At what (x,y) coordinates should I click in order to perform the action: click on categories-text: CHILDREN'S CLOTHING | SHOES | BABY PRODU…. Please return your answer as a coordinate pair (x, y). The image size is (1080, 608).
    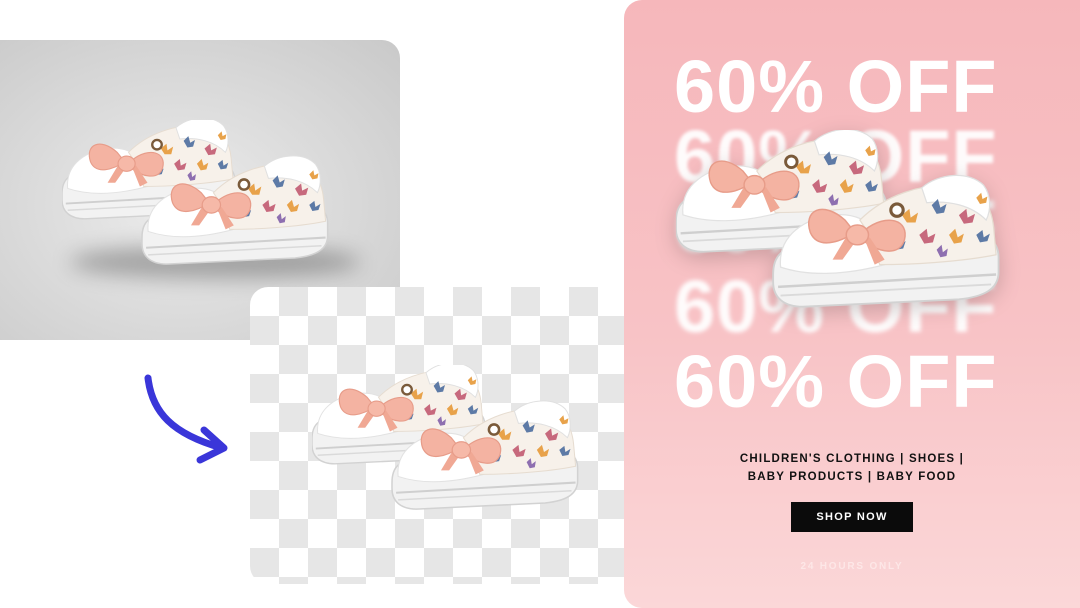
    Looking at the image, I should click on (852, 468).